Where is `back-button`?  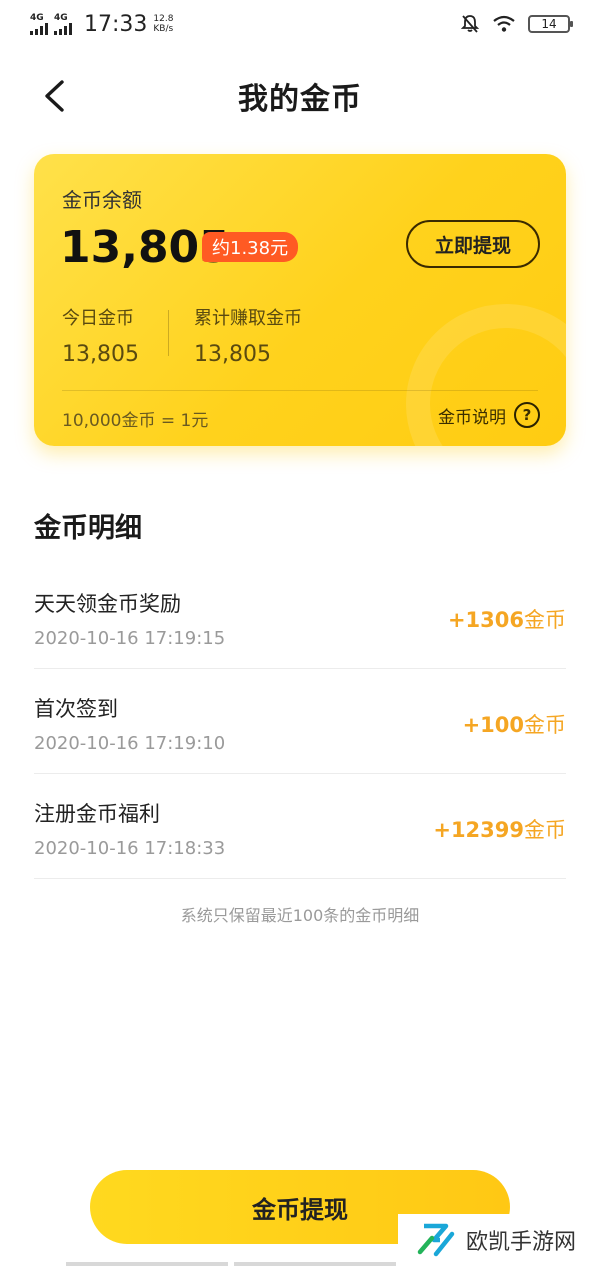
back-button is located at coordinates (54, 96).